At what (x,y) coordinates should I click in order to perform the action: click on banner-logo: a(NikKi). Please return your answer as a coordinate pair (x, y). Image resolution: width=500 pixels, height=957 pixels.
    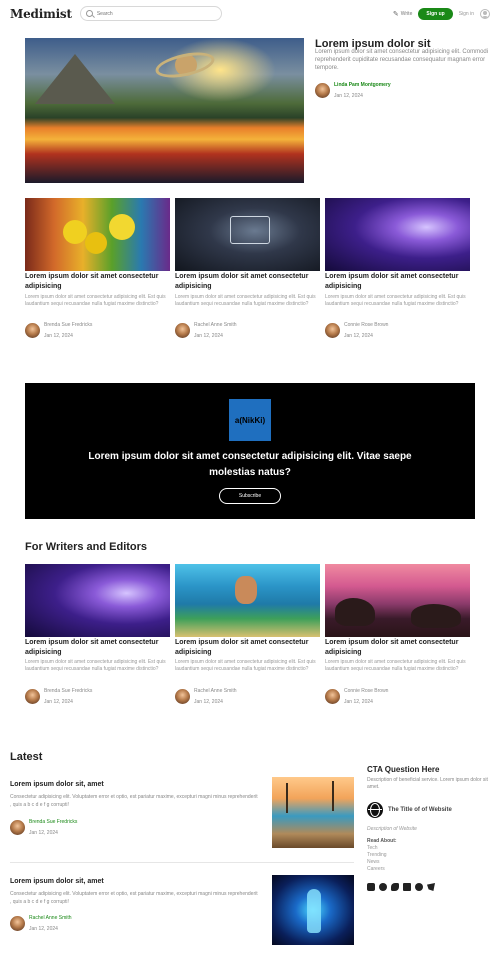
    Looking at the image, I should click on (250, 420).